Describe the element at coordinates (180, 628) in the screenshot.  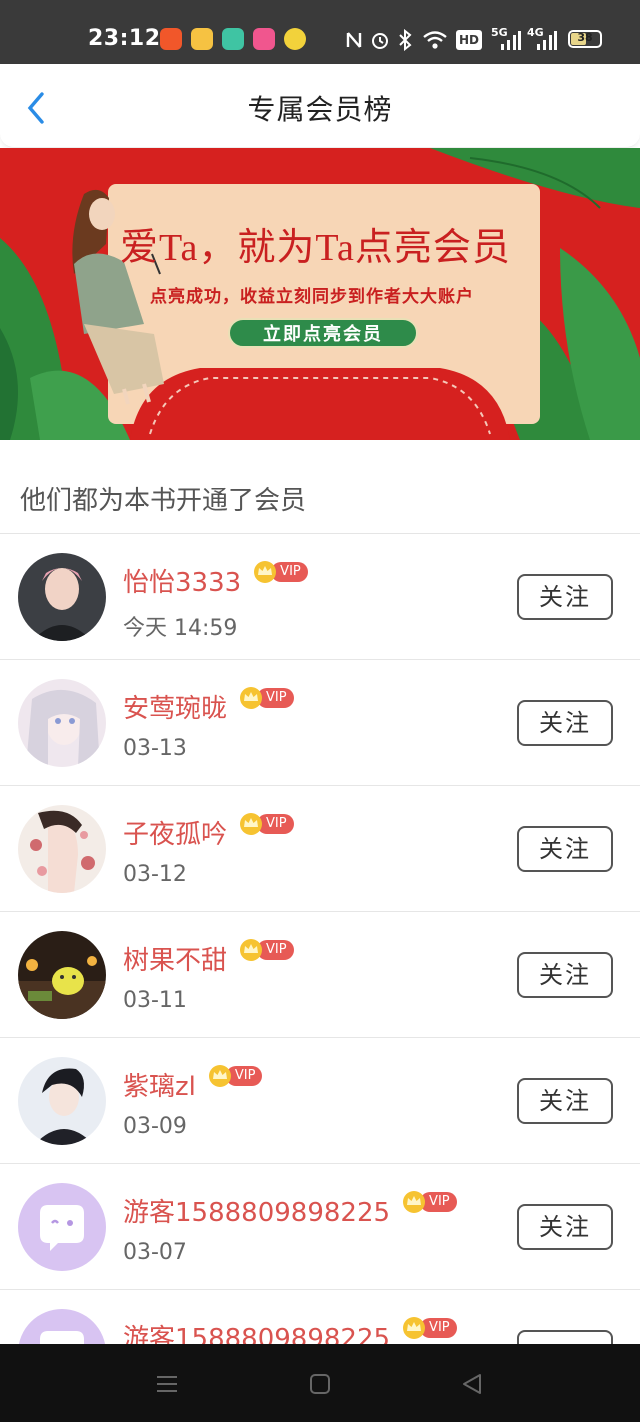
I see `member-time: 今天 14:59` at that location.